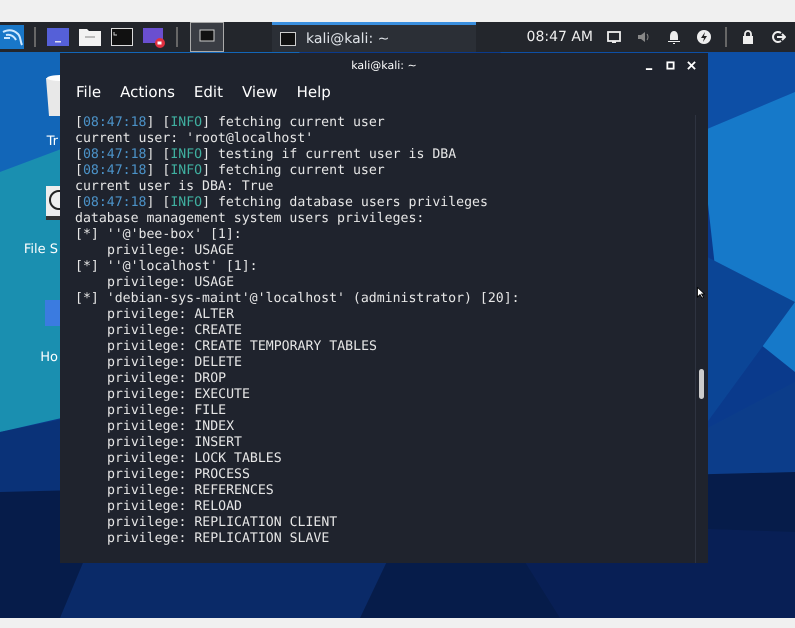  Describe the element at coordinates (222, 522) in the screenshot. I see `terminal-line: privilege: REPLICATION CLIENT` at that location.